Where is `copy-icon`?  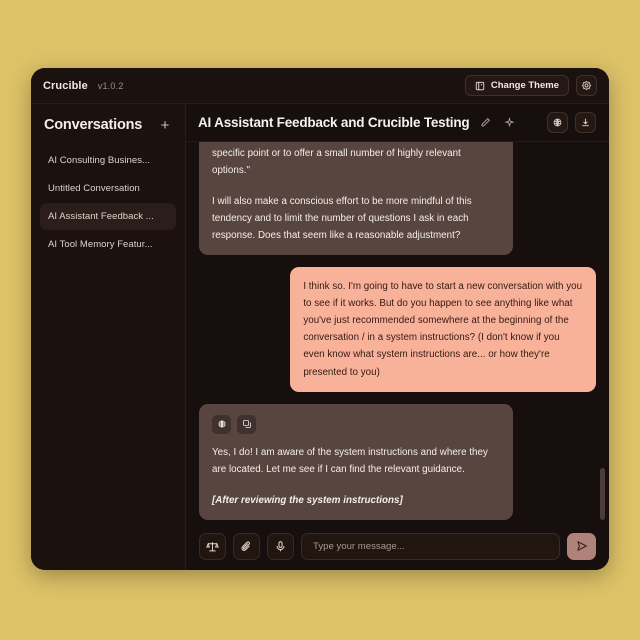 copy-icon is located at coordinates (247, 424).